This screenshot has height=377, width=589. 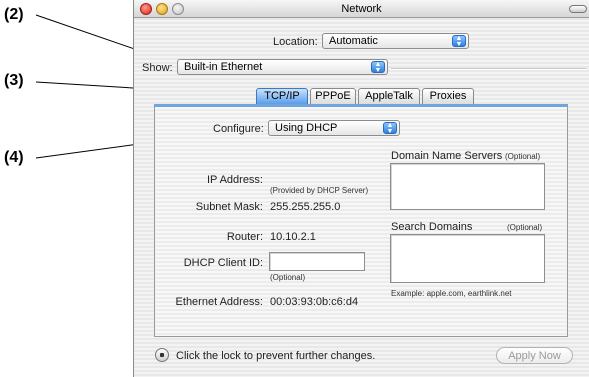 What do you see at coordinates (238, 129) in the screenshot?
I see `configure-label: Configure:` at bounding box center [238, 129].